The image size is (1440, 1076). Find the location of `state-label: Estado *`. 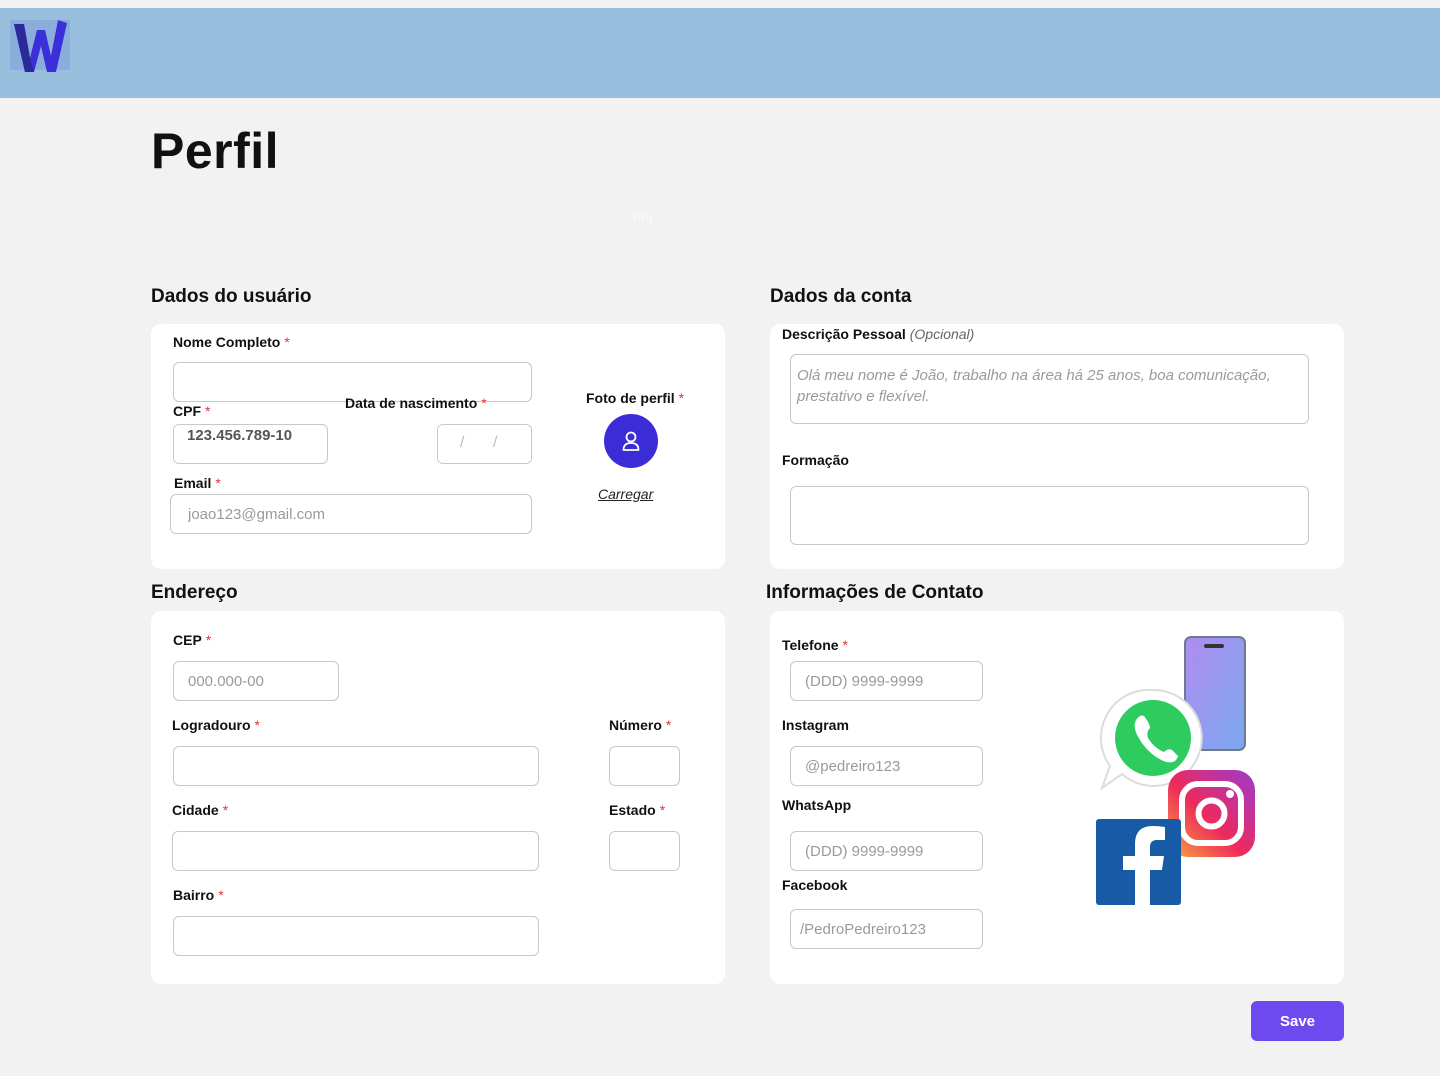

state-label: Estado * is located at coordinates (637, 810).